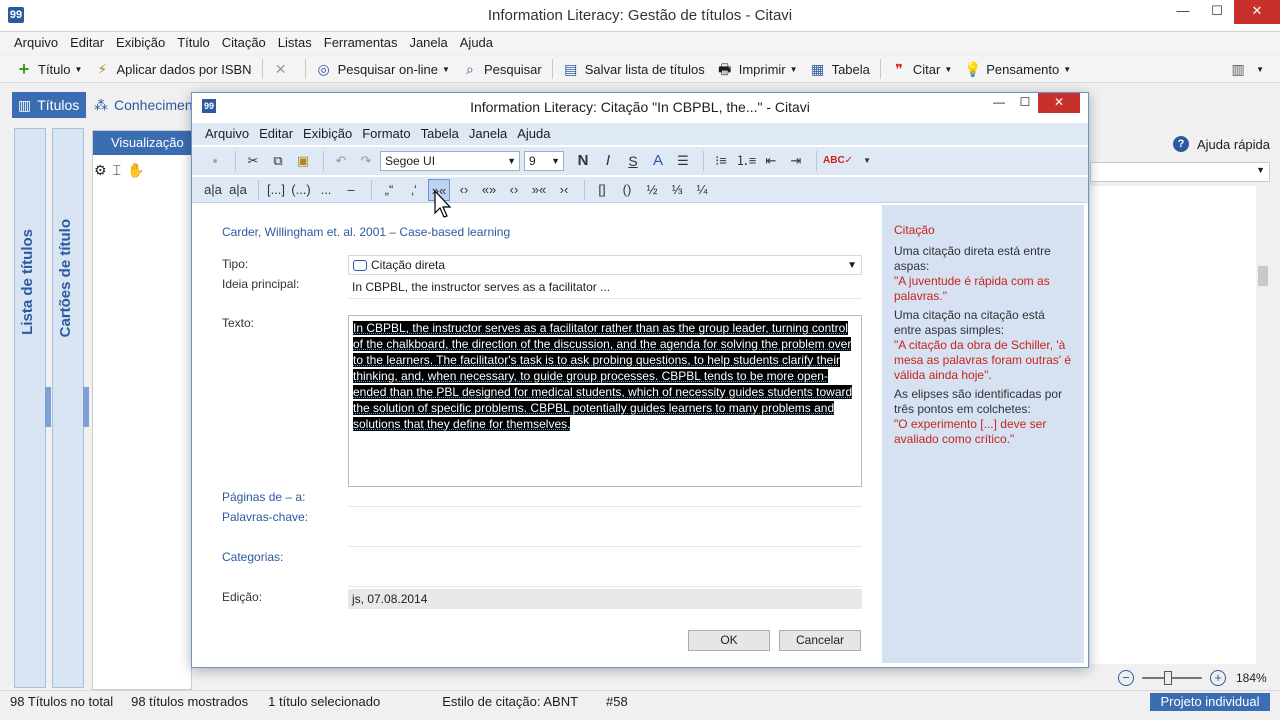  Describe the element at coordinates (386, 134) in the screenshot. I see `dlg-menu-formato: Formato` at that location.